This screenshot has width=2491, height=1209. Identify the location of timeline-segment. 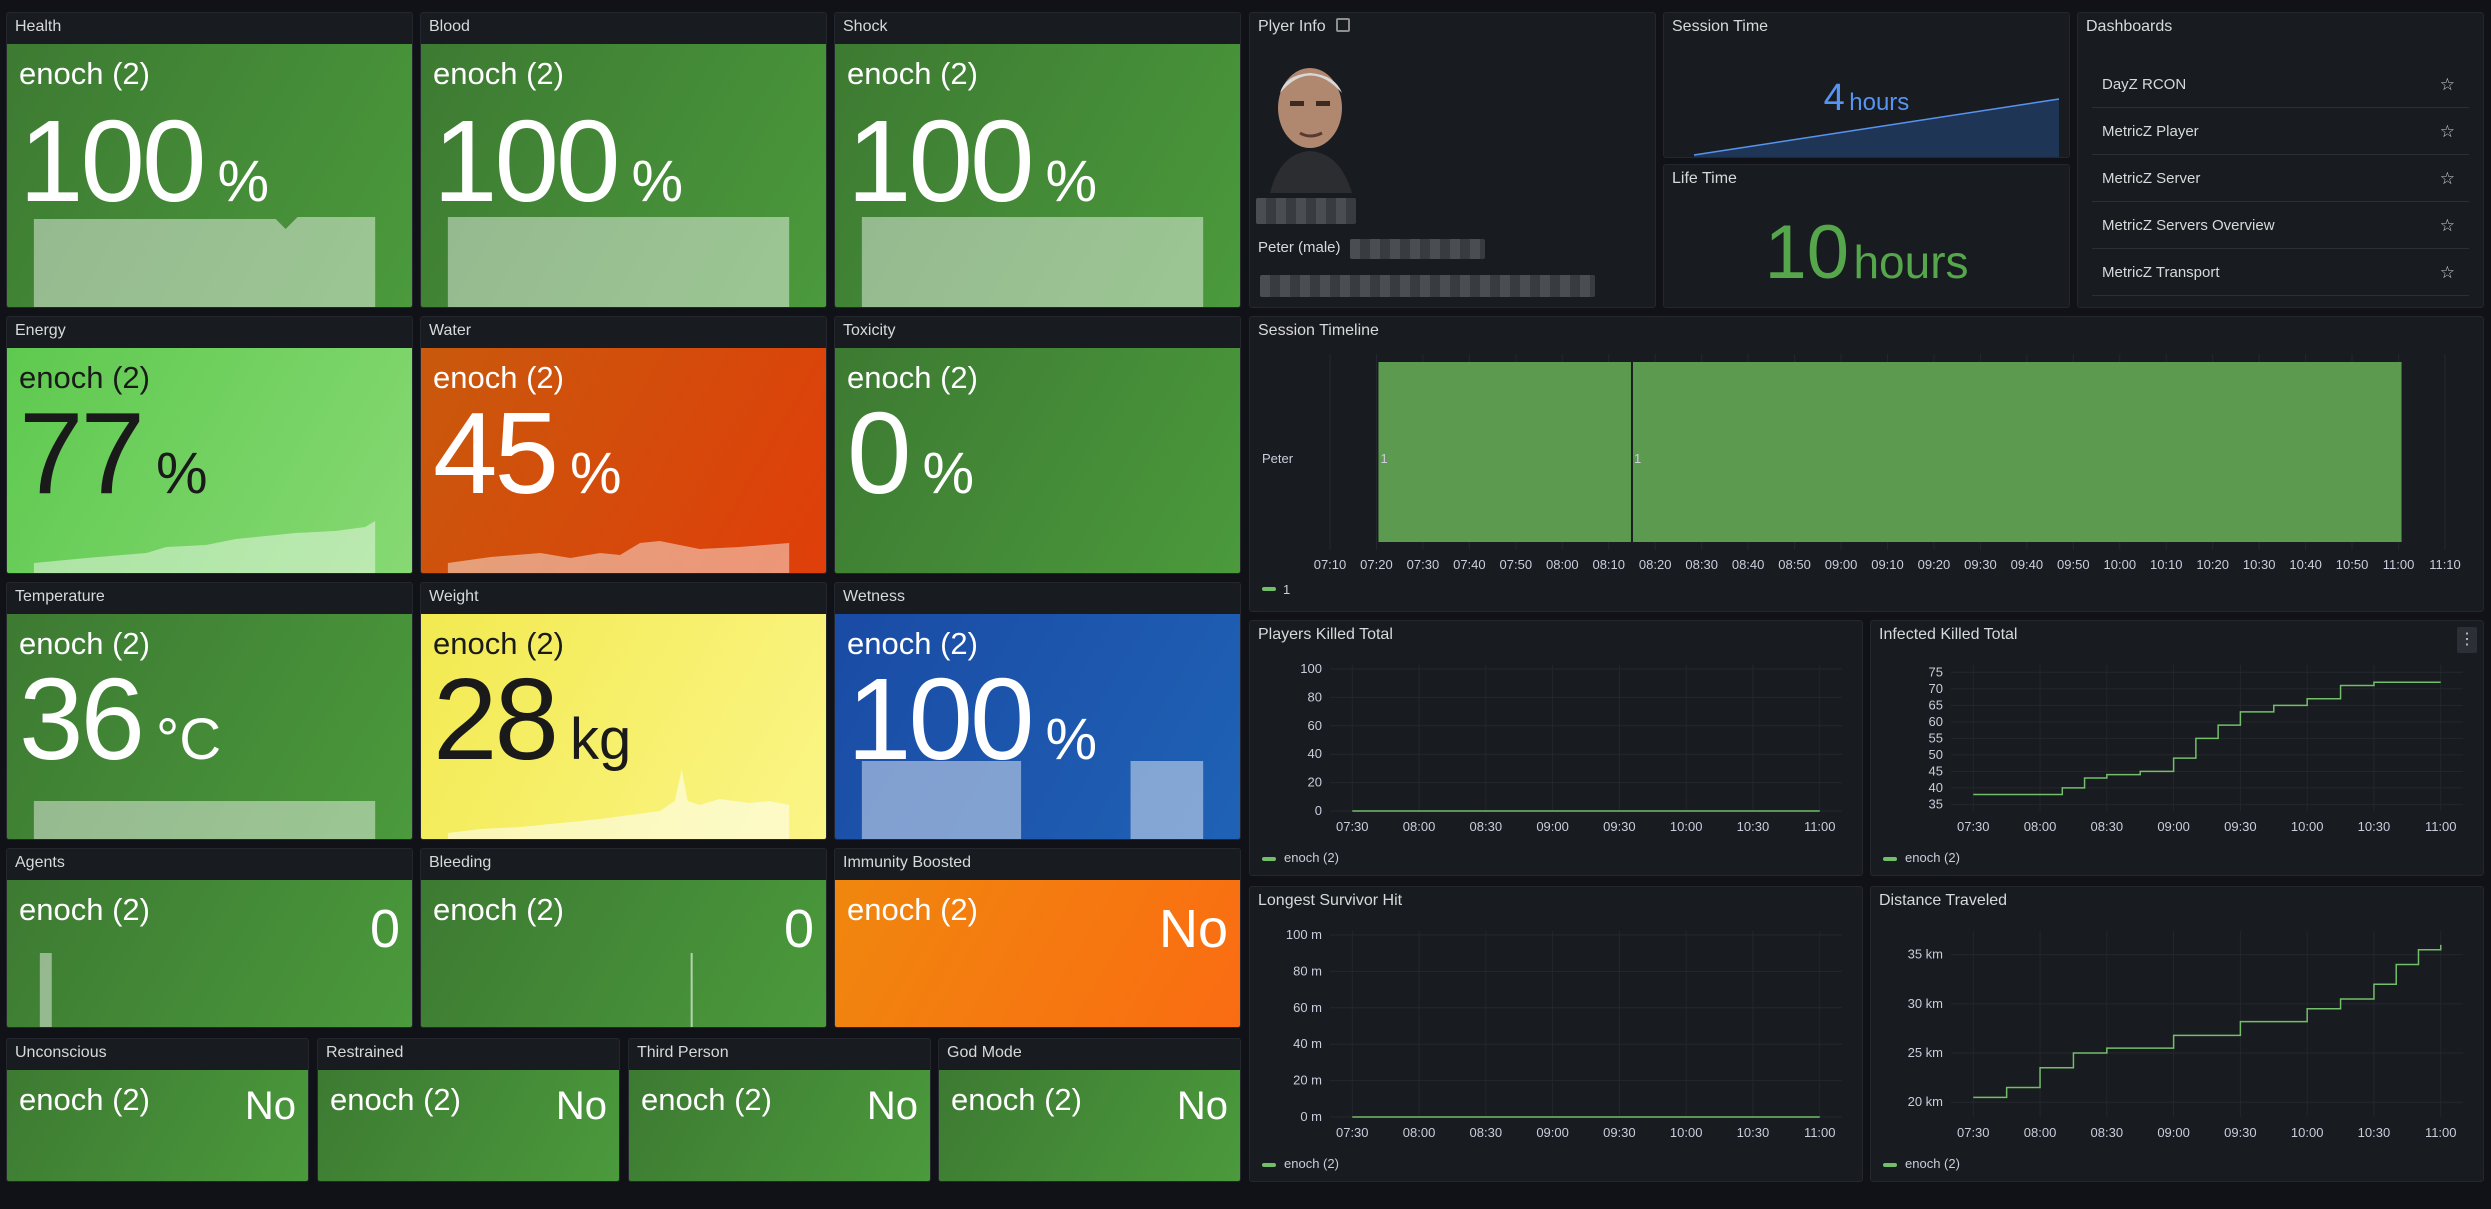
(1505, 452).